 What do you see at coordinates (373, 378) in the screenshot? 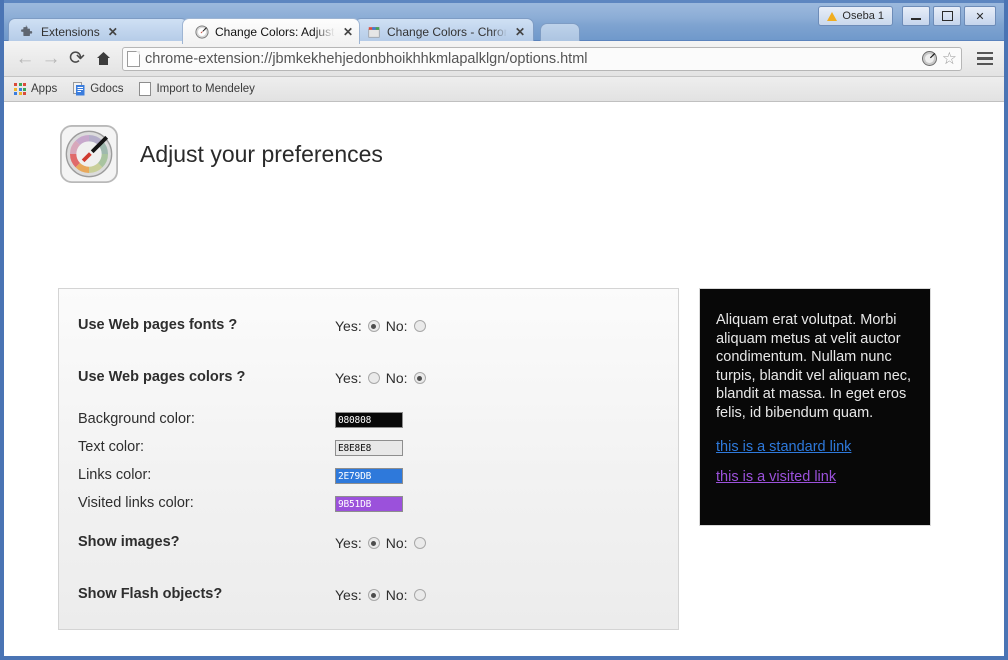
I see `radio-colors-yes` at bounding box center [373, 378].